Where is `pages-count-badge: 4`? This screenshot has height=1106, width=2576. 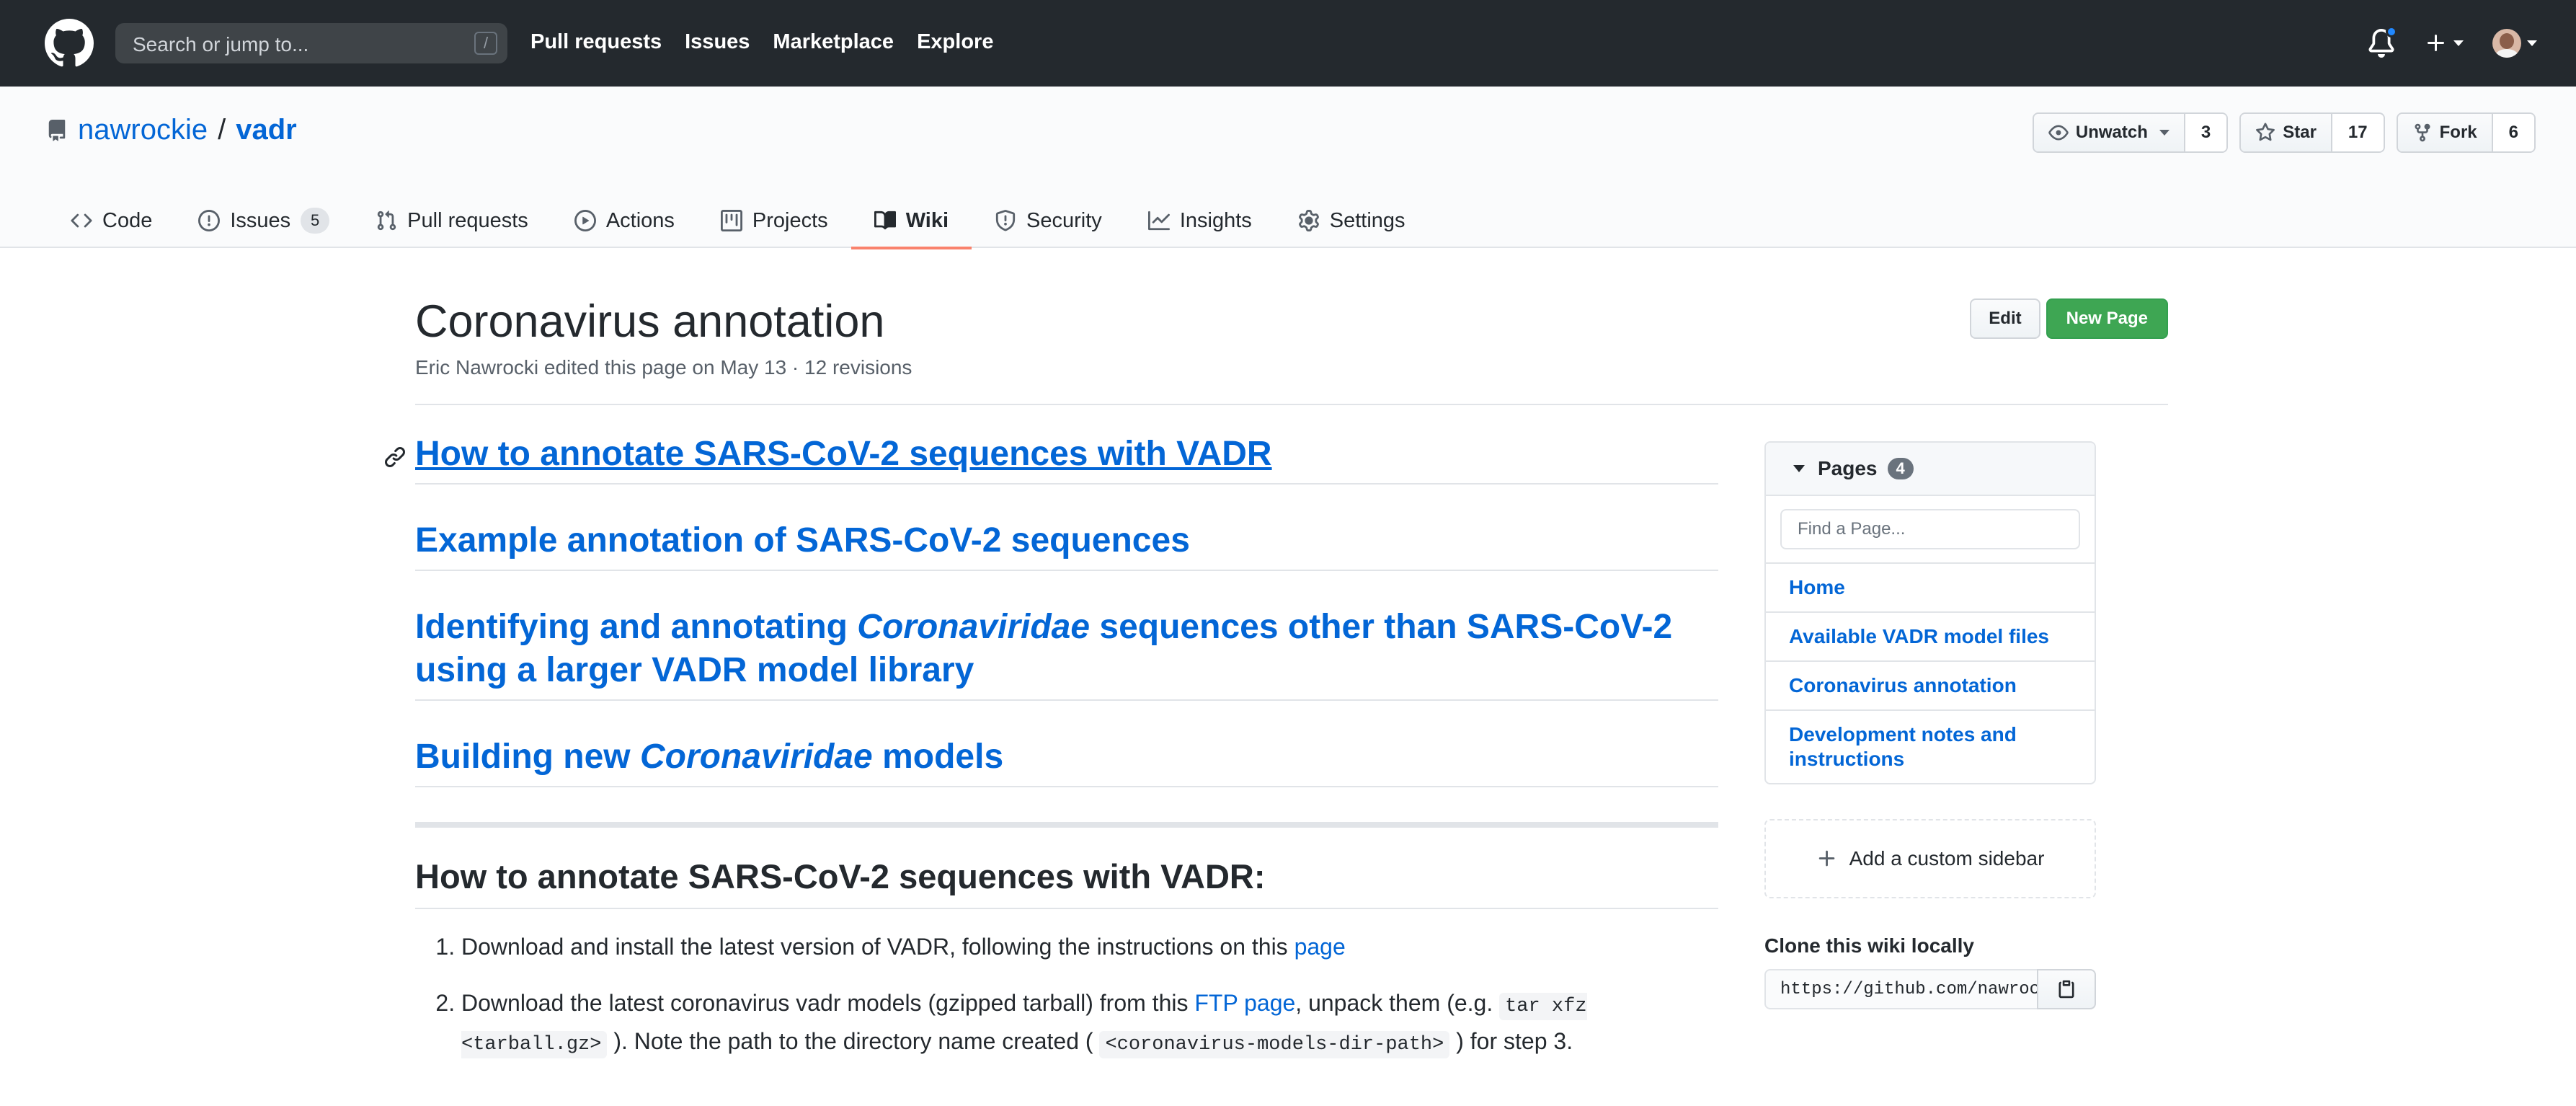
pages-count-badge: 4 is located at coordinates (1900, 468).